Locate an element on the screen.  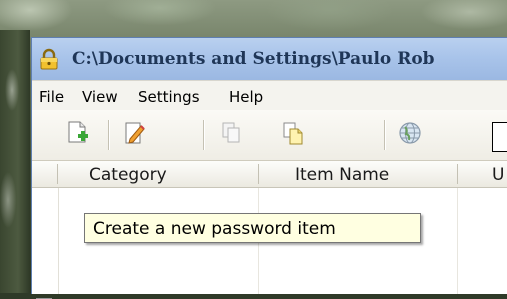
menu-help: Help is located at coordinates (246, 97).